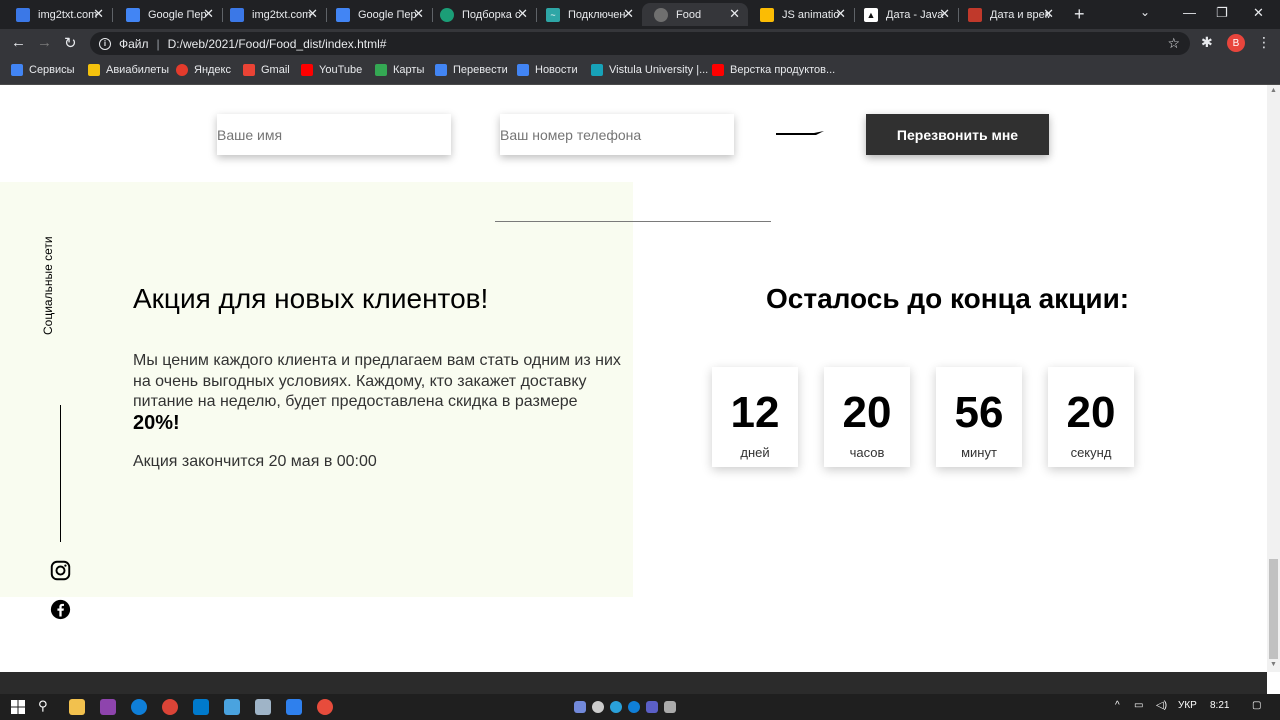 The width and height of the screenshot is (1280, 720). Describe the element at coordinates (77, 707) in the screenshot. I see `file-explorer-icon` at that location.